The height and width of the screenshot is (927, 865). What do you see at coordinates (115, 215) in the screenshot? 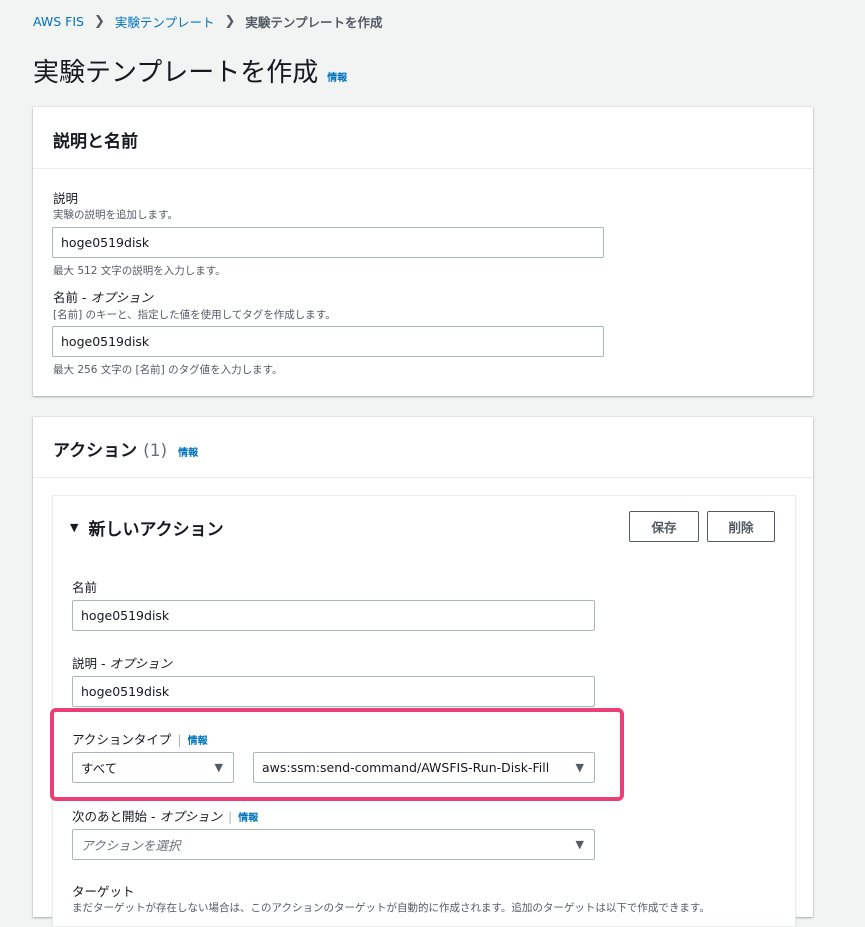
I see `description-hint: 実験の説明を追加します。` at bounding box center [115, 215].